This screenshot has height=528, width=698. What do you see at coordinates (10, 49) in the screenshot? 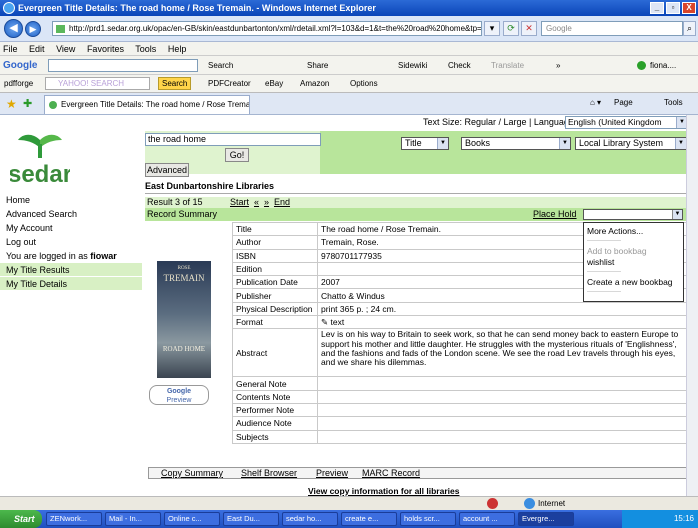
I see `menu-file: File` at bounding box center [10, 49].